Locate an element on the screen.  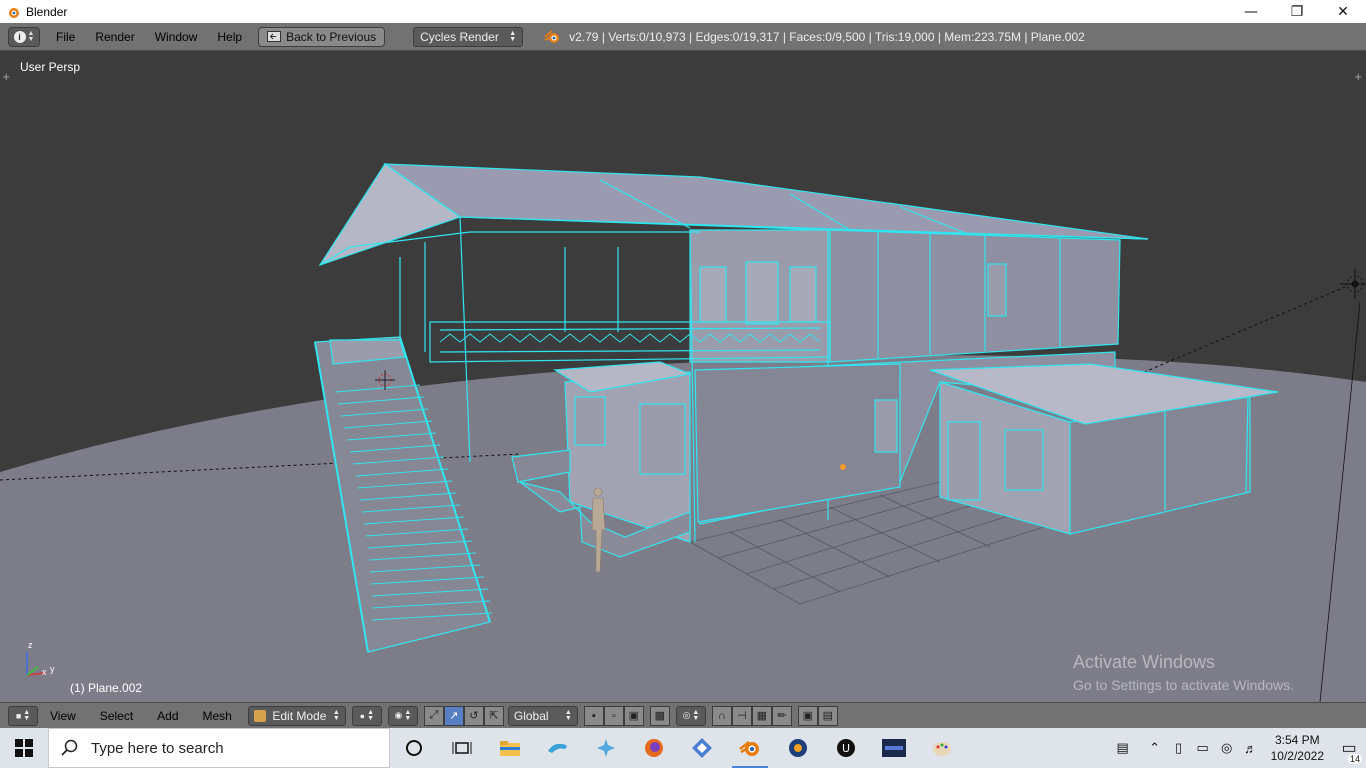
menu-add: Add is located at coordinates (167, 716).